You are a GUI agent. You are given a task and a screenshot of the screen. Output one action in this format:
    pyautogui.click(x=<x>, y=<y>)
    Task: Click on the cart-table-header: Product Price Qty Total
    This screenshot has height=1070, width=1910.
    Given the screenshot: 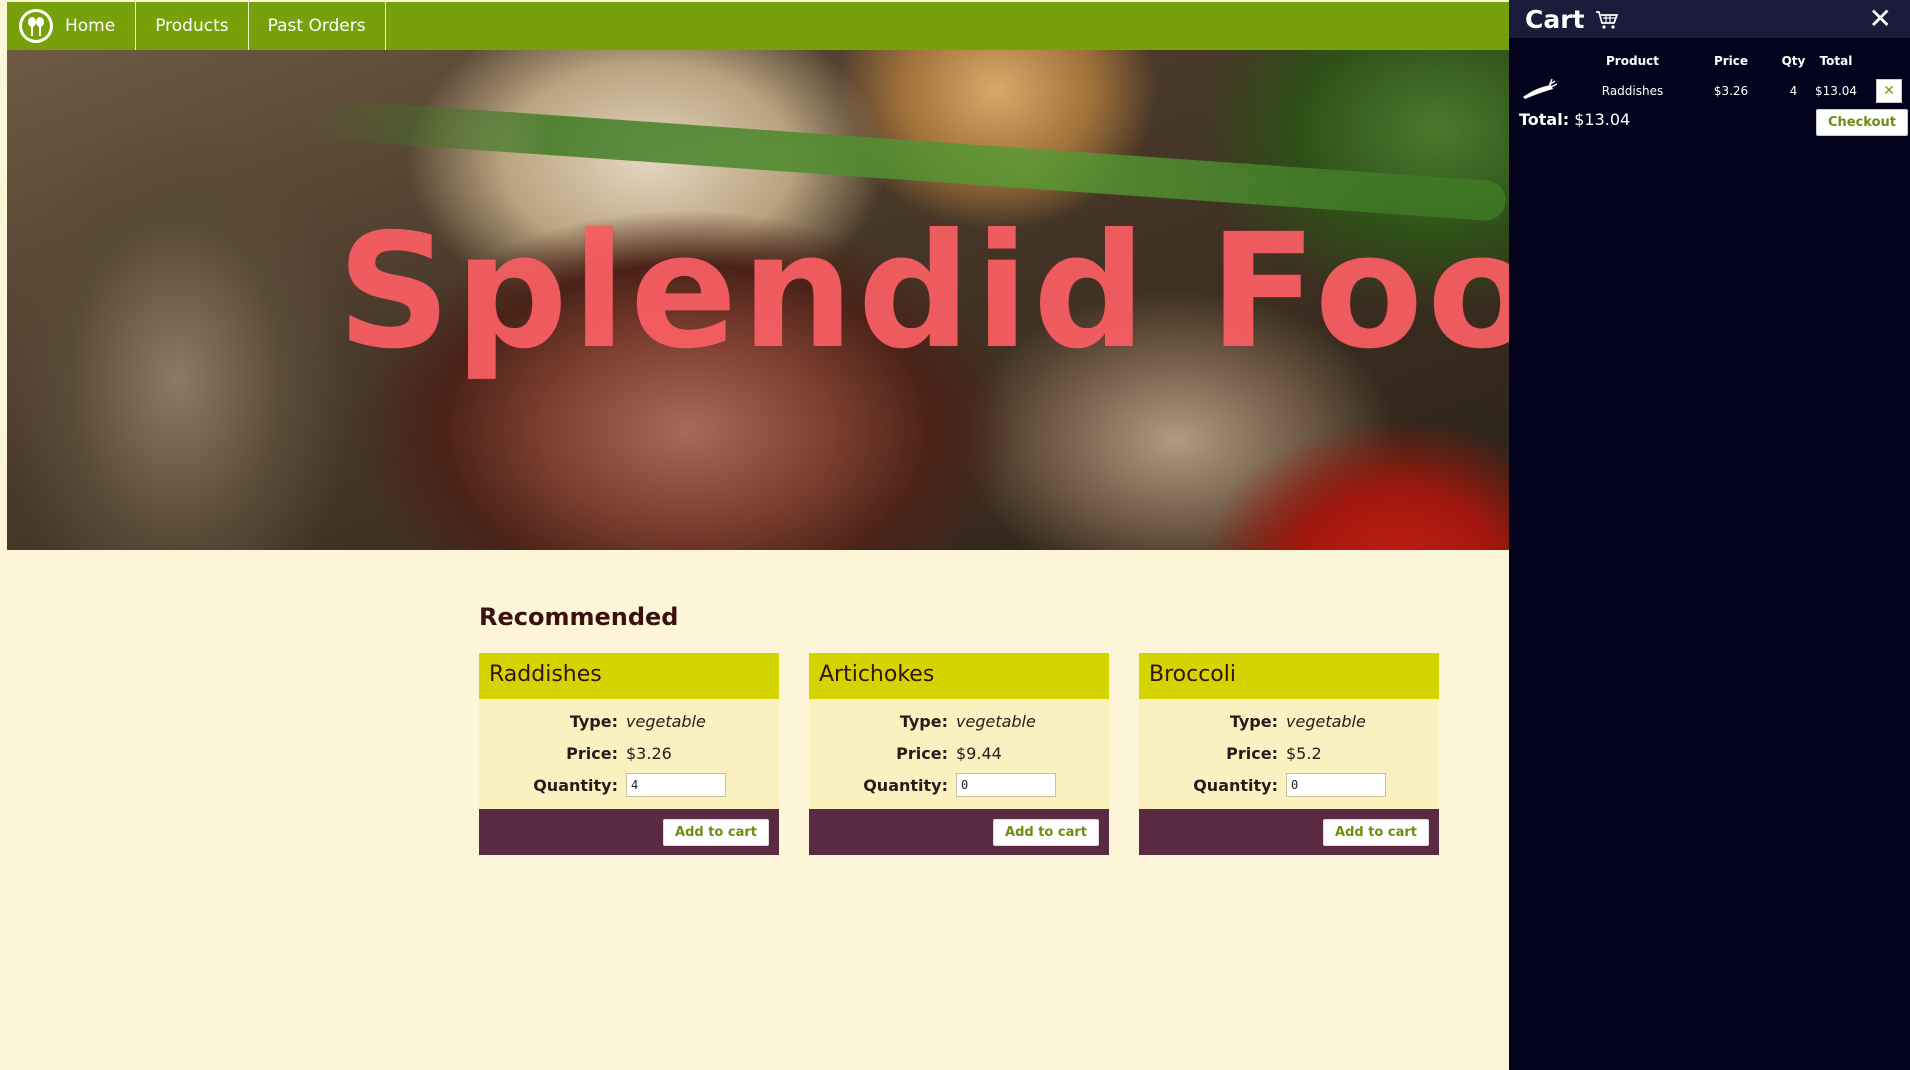 What is the action you would take?
    pyautogui.click(x=1710, y=61)
    